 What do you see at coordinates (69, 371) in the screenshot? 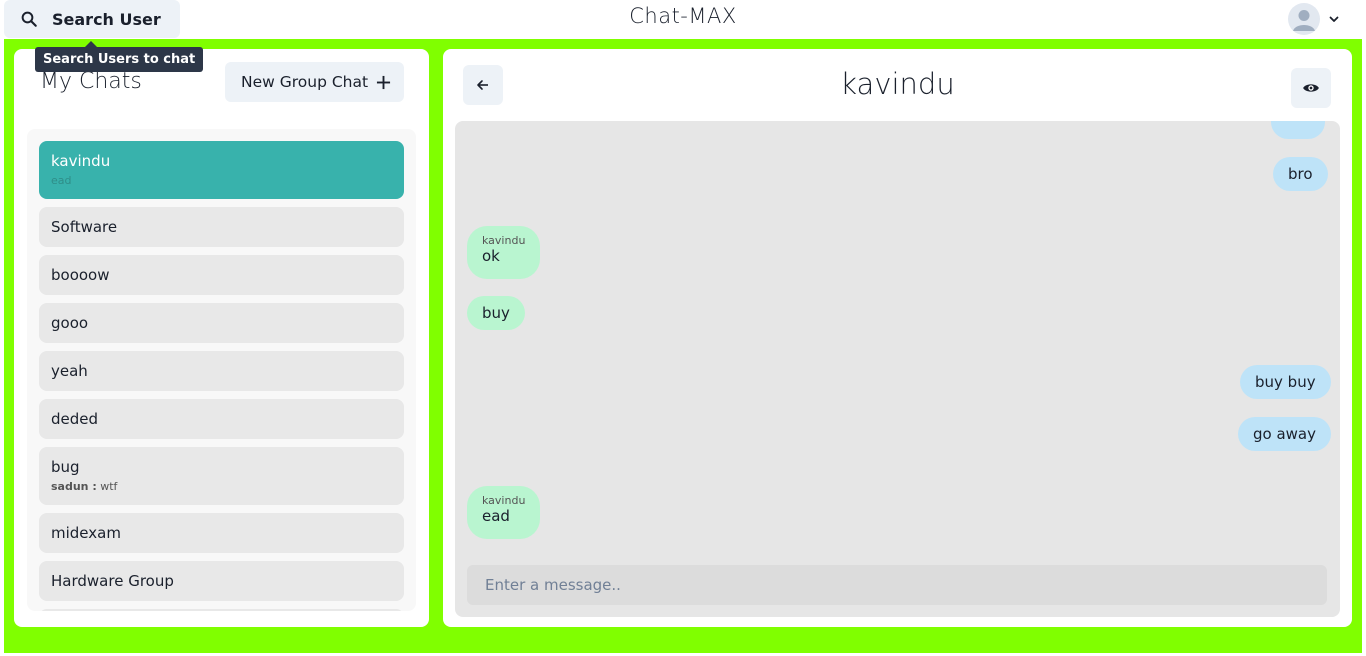
I see `chat-name: yeah` at bounding box center [69, 371].